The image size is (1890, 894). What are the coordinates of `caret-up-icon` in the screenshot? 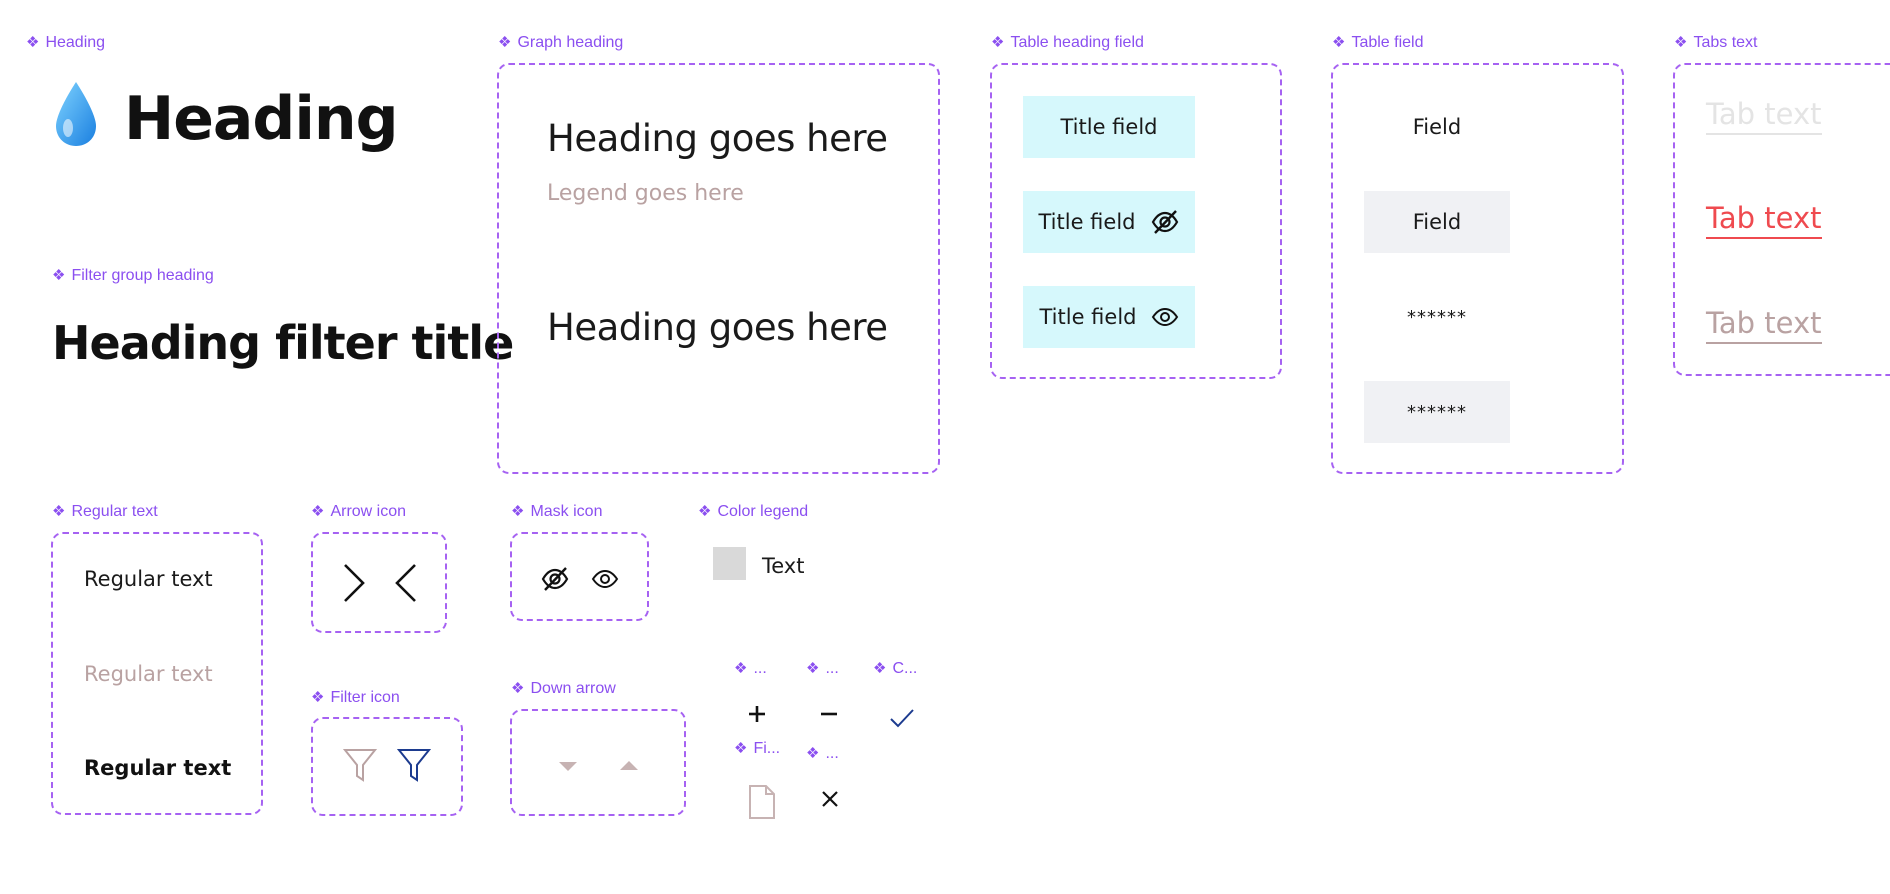 It's located at (629, 767).